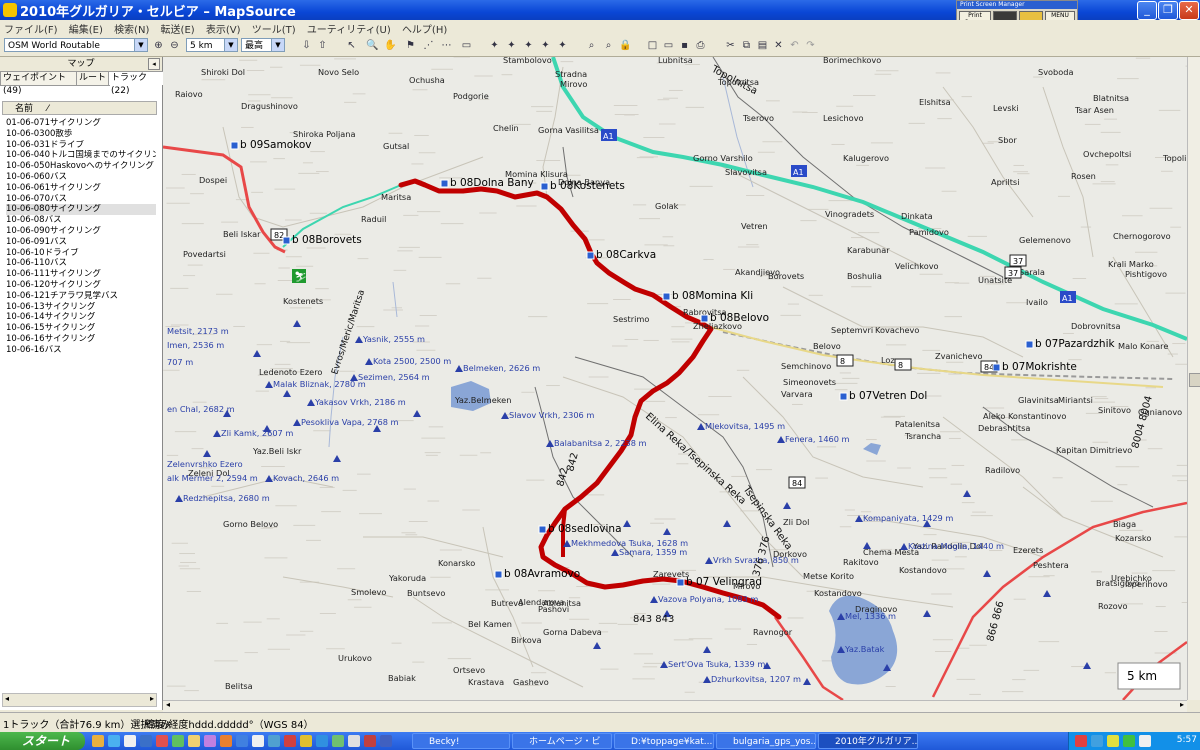 This screenshot has height=750, width=1200. What do you see at coordinates (778, 45) in the screenshot?
I see `delete-icon: ✕` at bounding box center [778, 45].